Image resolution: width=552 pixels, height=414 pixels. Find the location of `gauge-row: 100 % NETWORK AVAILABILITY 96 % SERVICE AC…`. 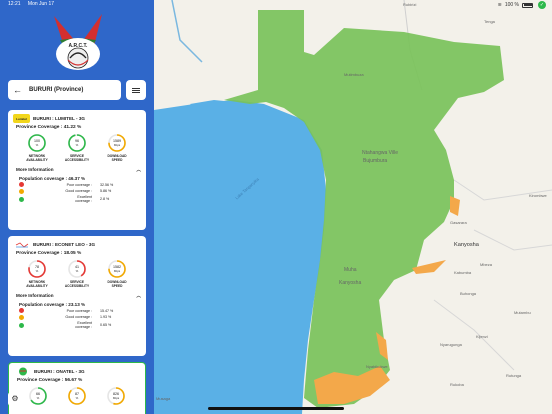

gauge-row: 100 % NETWORK AVAILABILITY 96 % SERVICE AC… is located at coordinates (77, 147).